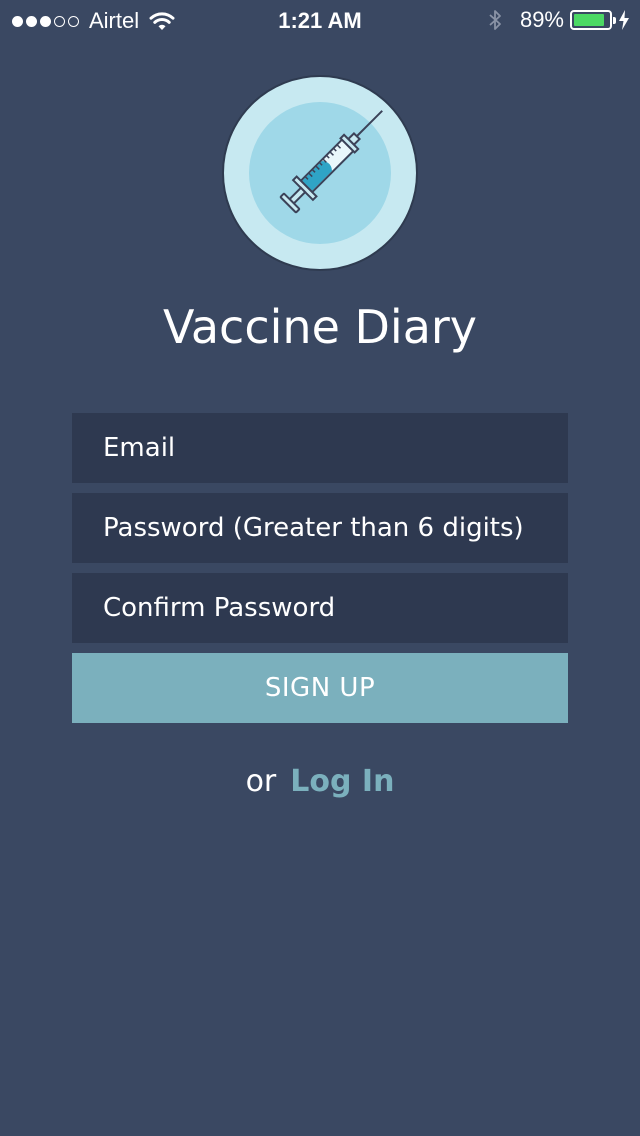 The height and width of the screenshot is (1136, 640). I want to click on app-logo, so click(320, 173).